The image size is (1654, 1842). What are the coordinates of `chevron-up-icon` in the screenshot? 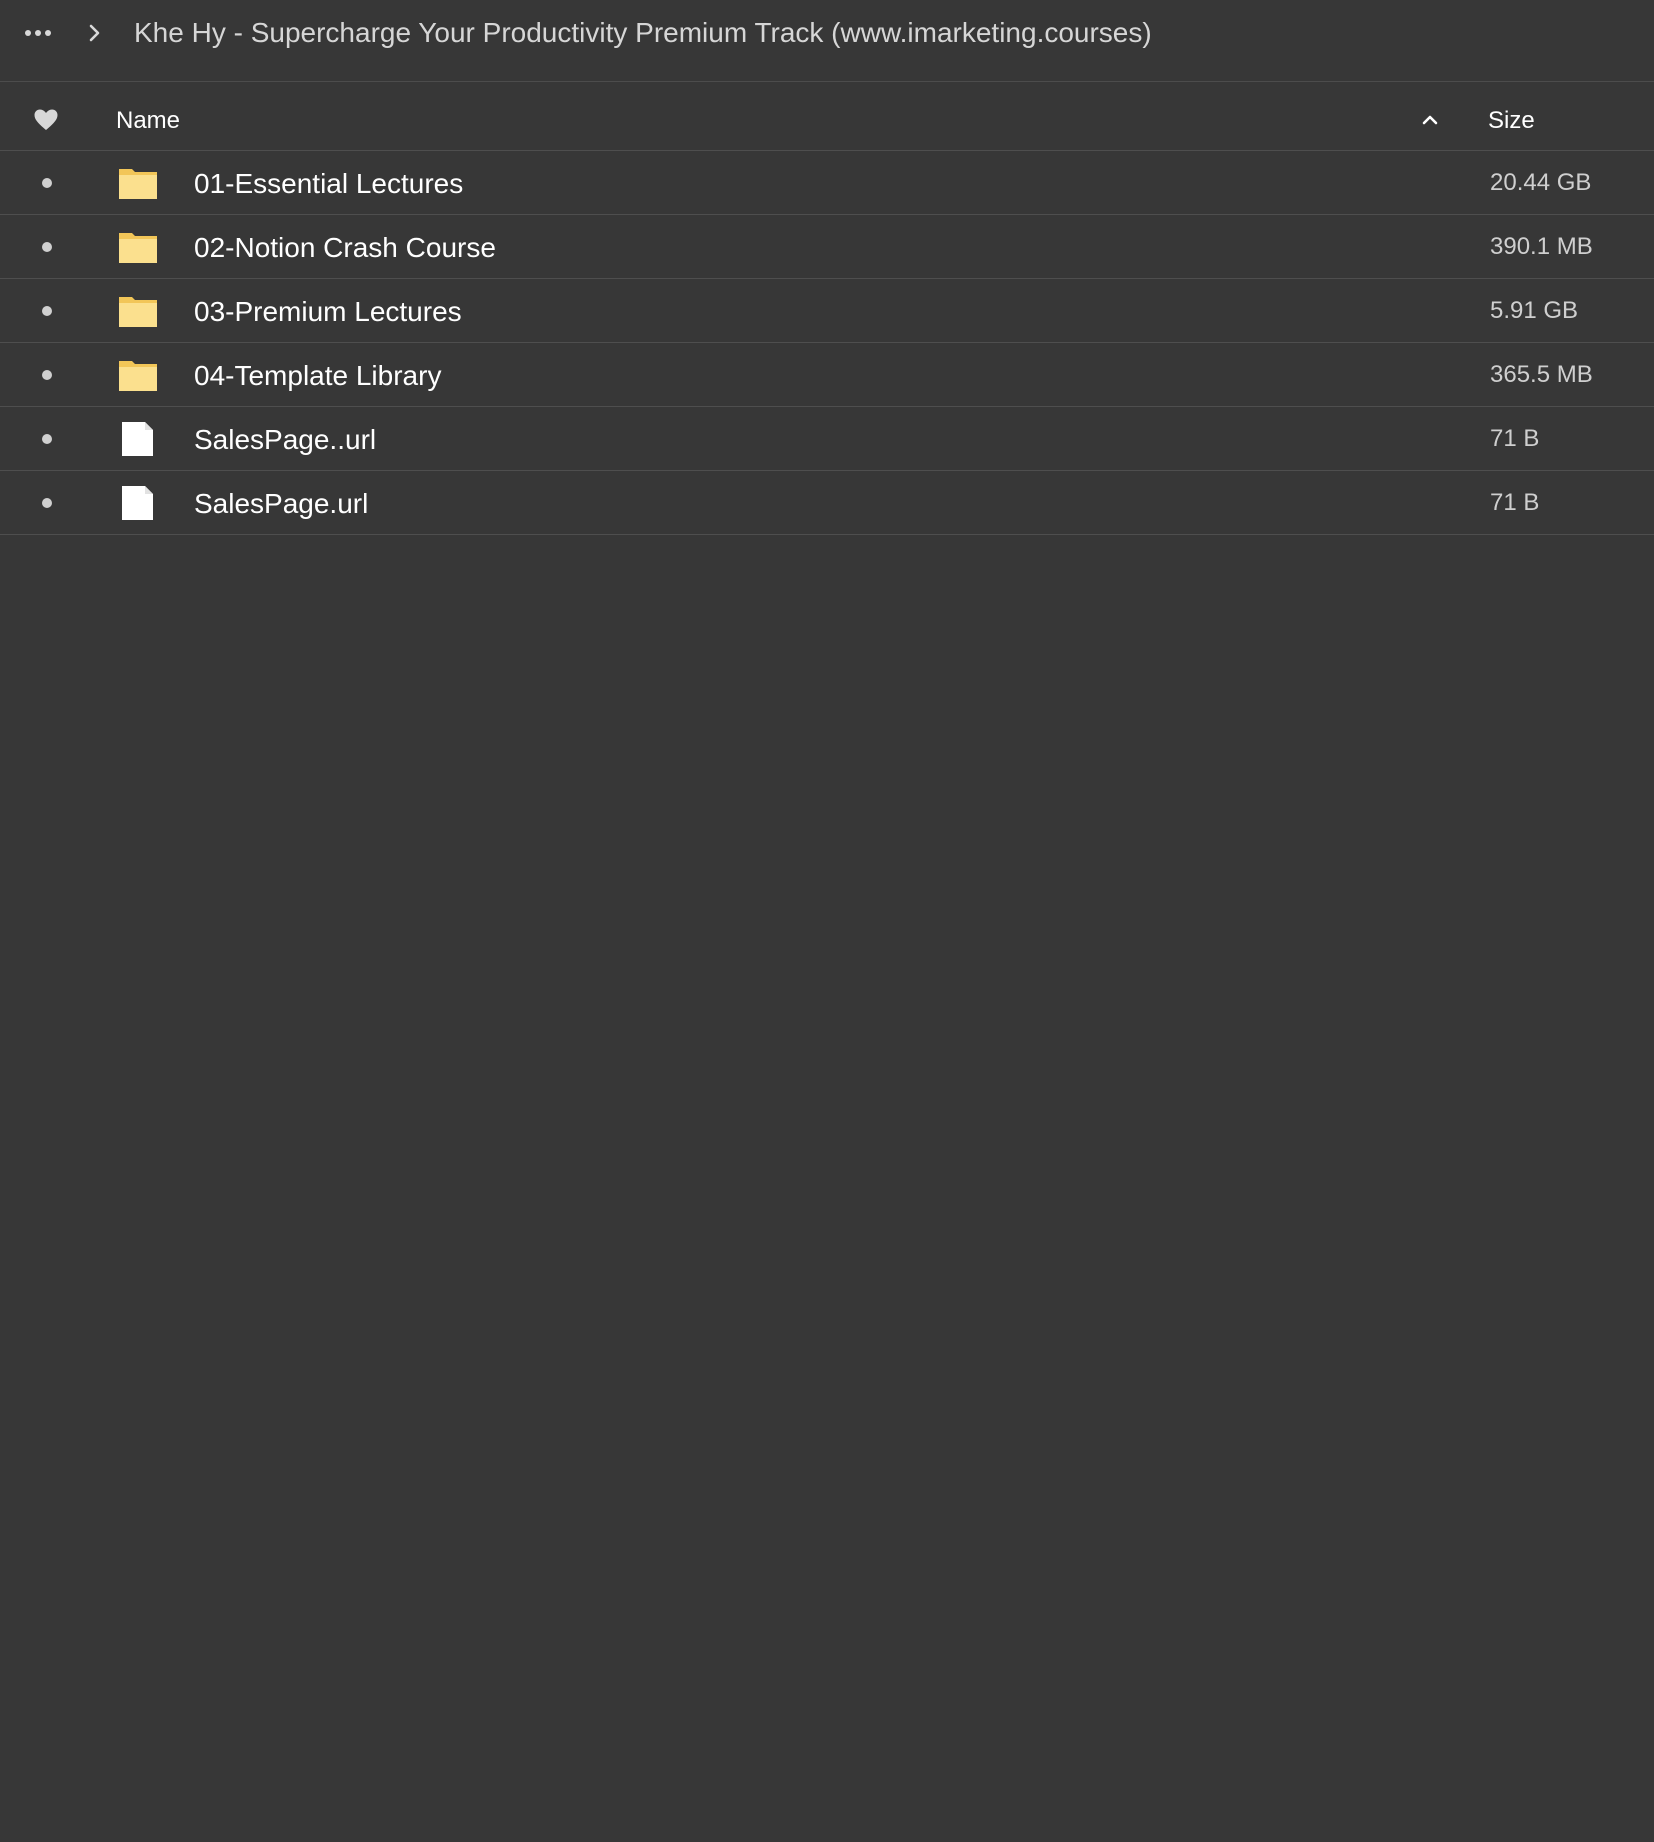 It's located at (1430, 120).